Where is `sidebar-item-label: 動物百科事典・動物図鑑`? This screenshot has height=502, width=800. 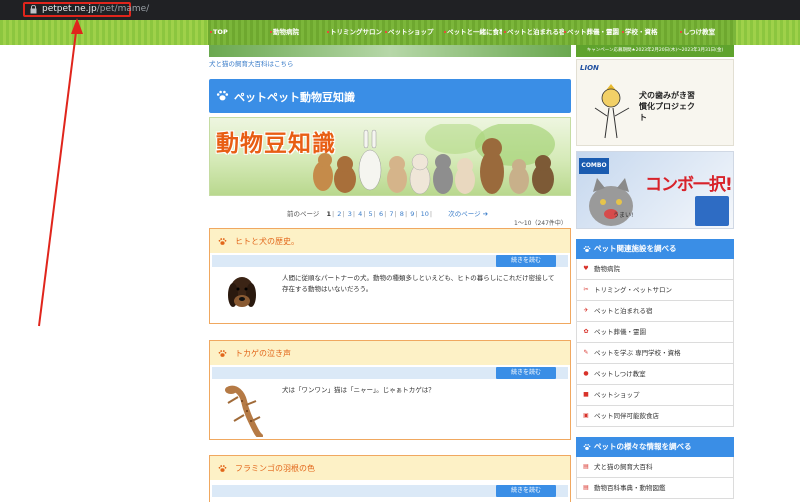 sidebar-item-label: 動物百科事典・動物図鑑 is located at coordinates (630, 488).